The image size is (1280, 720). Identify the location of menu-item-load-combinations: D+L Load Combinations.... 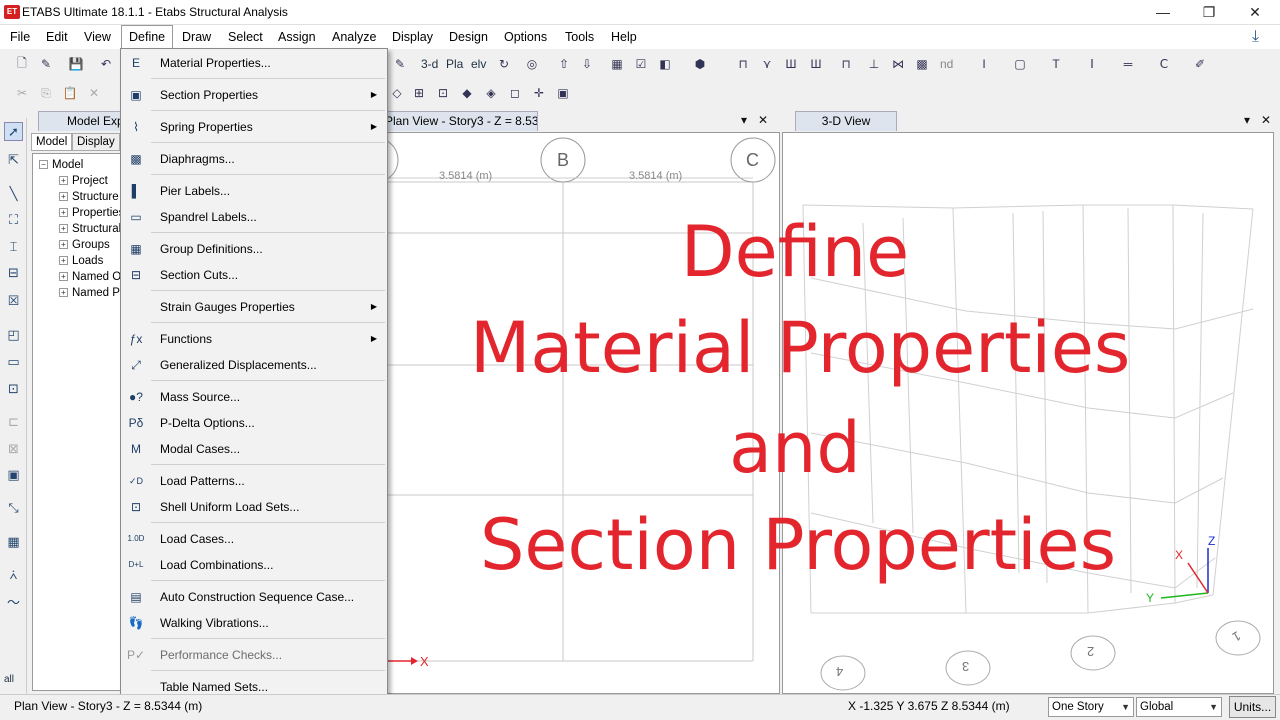
(254, 565).